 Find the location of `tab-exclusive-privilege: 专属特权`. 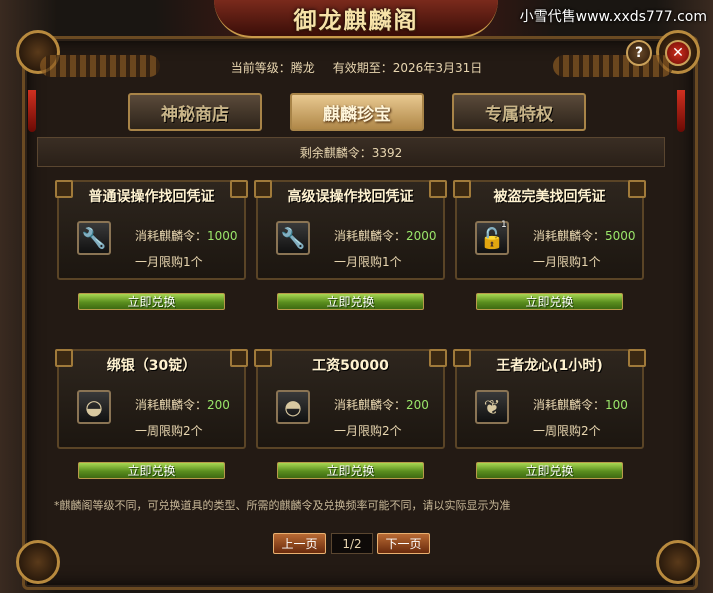

tab-exclusive-privilege: 专属特权 is located at coordinates (519, 112).